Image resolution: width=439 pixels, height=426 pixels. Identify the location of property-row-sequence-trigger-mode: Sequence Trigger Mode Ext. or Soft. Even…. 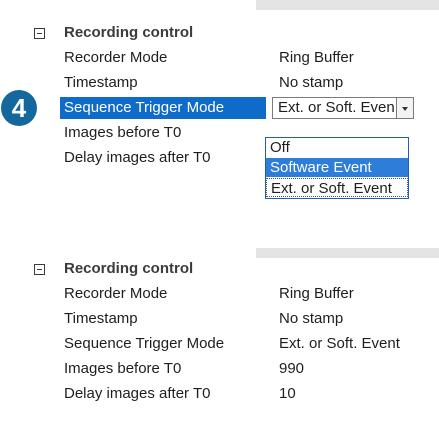
(219, 345).